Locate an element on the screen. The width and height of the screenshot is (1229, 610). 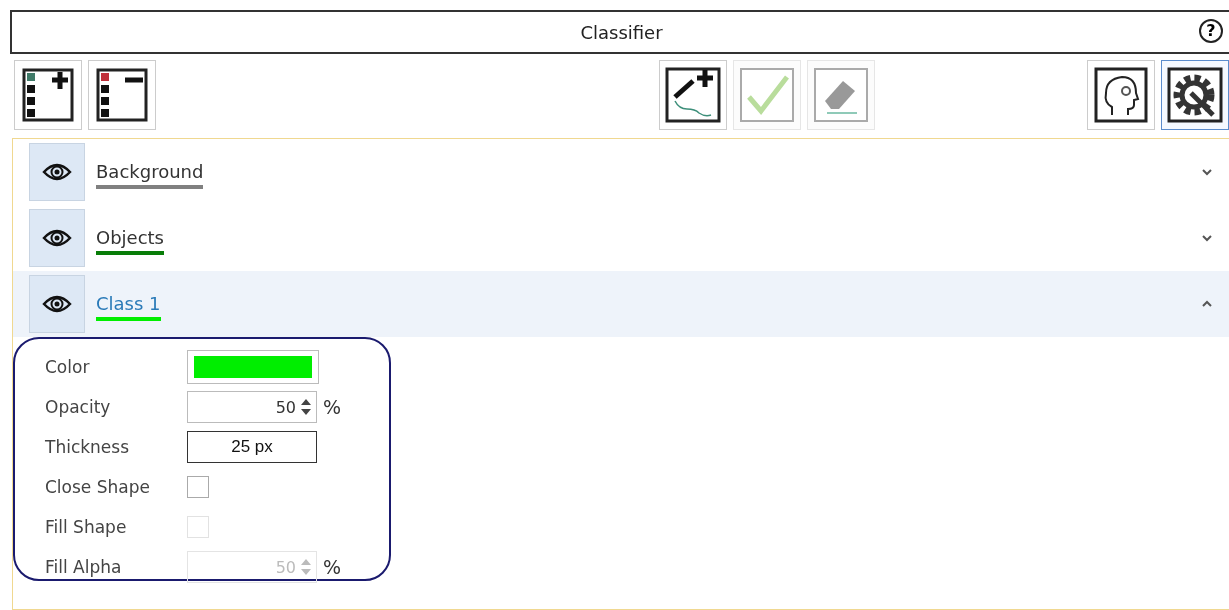
pen-plus-icon is located at coordinates (692, 95).